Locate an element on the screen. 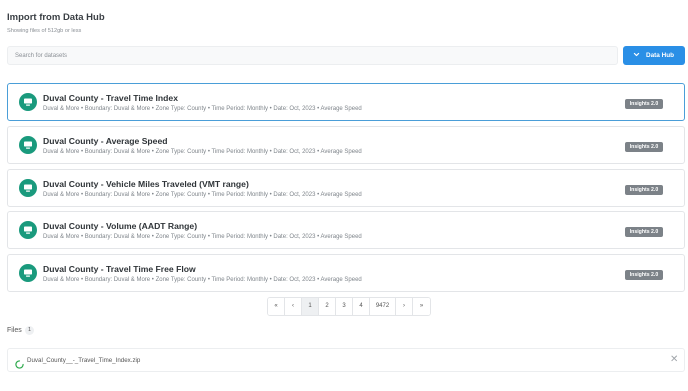  data-hub-button: Data Hub is located at coordinates (654, 55).